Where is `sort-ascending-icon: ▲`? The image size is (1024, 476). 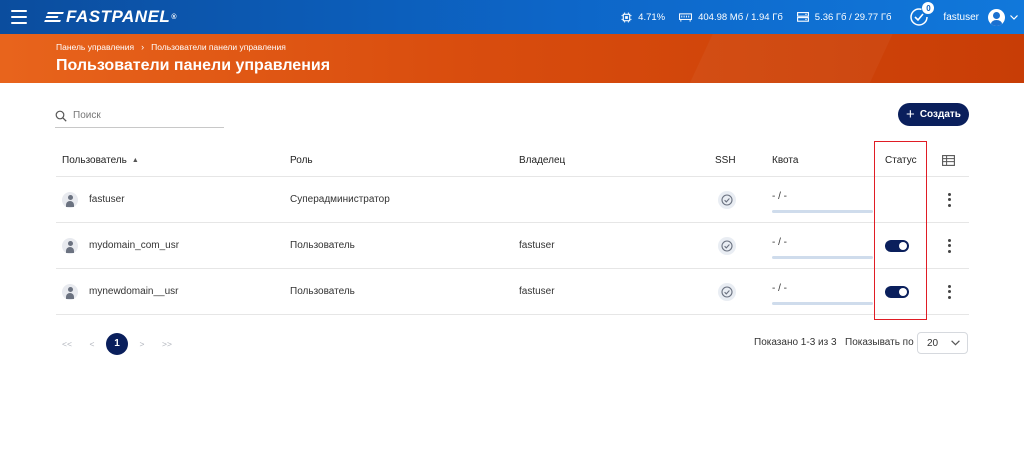
sort-ascending-icon: ▲ is located at coordinates (135, 160).